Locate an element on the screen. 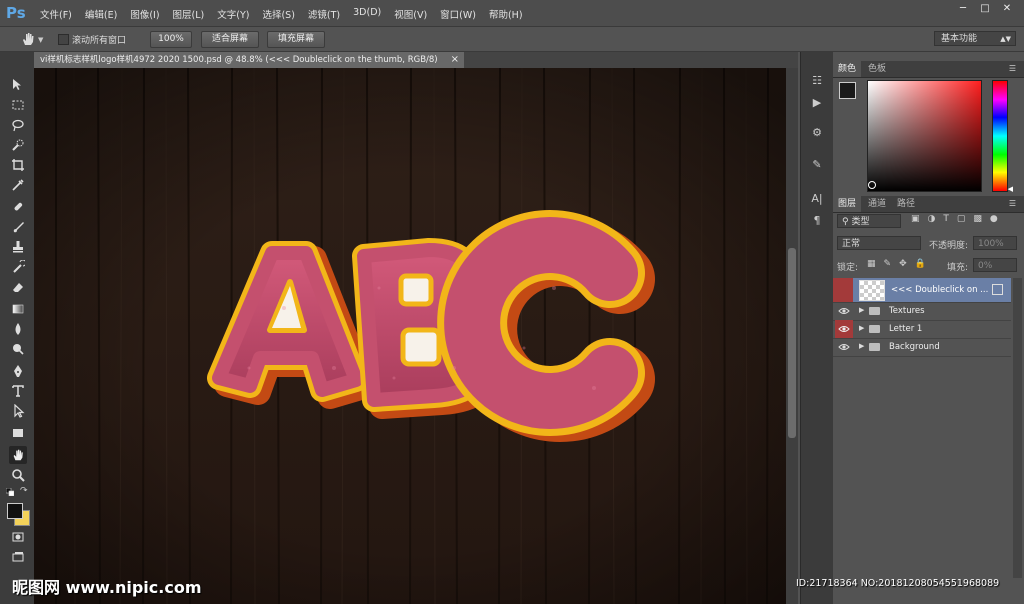 The width and height of the screenshot is (1024, 604). rectangle-tool-icon is located at coordinates (18, 433).